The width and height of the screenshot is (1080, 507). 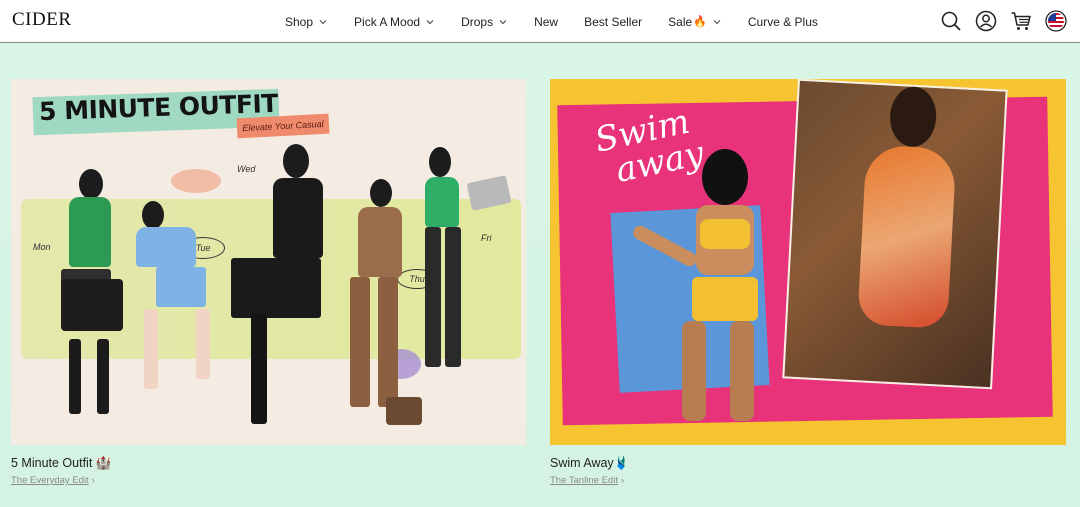 I want to click on card-link: The Everyday Edit ›, so click(x=53, y=480).